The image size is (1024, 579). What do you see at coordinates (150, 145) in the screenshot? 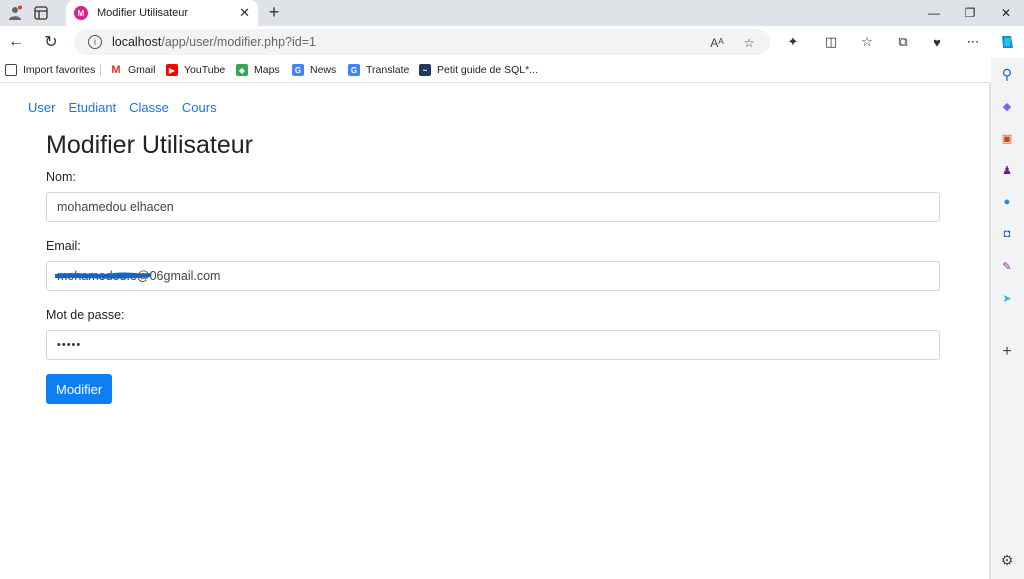
I see `page-title: Modifier Utilisateur` at bounding box center [150, 145].